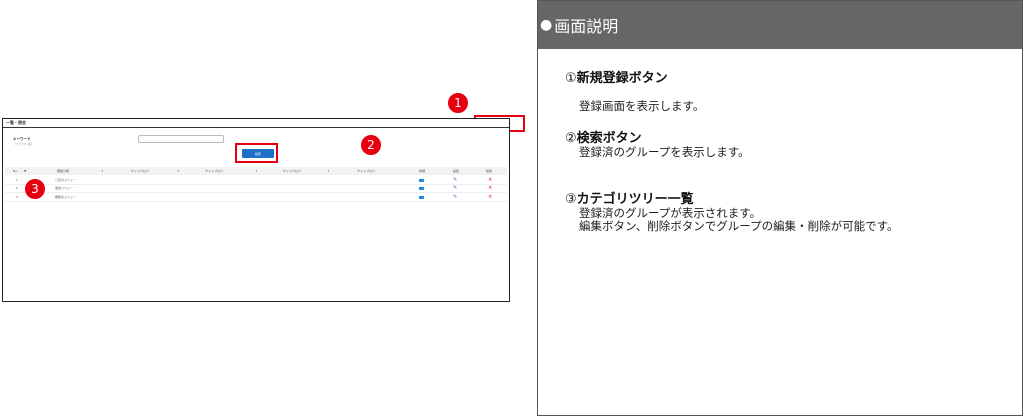 The image size is (1024, 418). I want to click on col-detail: 詳細, so click(422, 171).